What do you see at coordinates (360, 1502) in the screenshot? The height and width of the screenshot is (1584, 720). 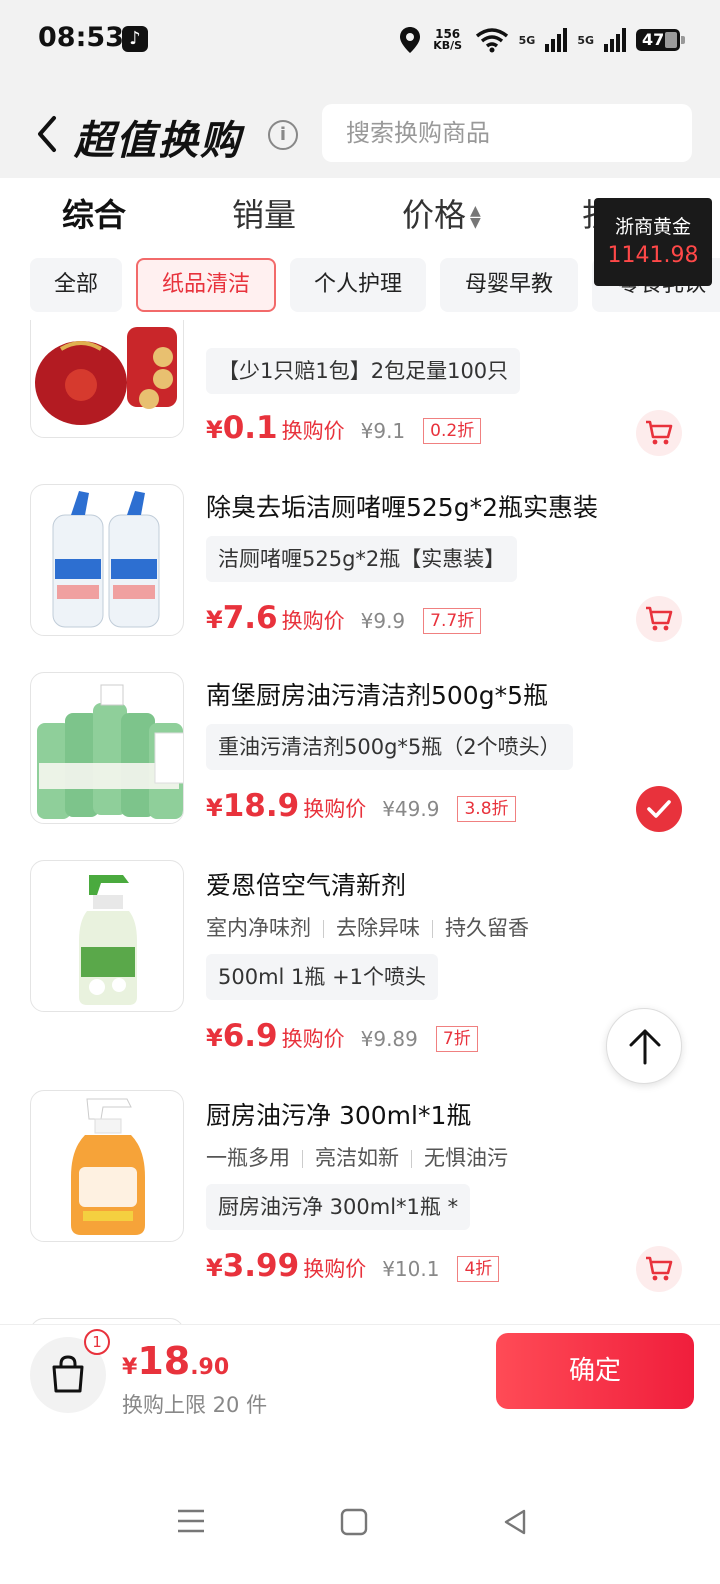 I see `system-nav-bar` at bounding box center [360, 1502].